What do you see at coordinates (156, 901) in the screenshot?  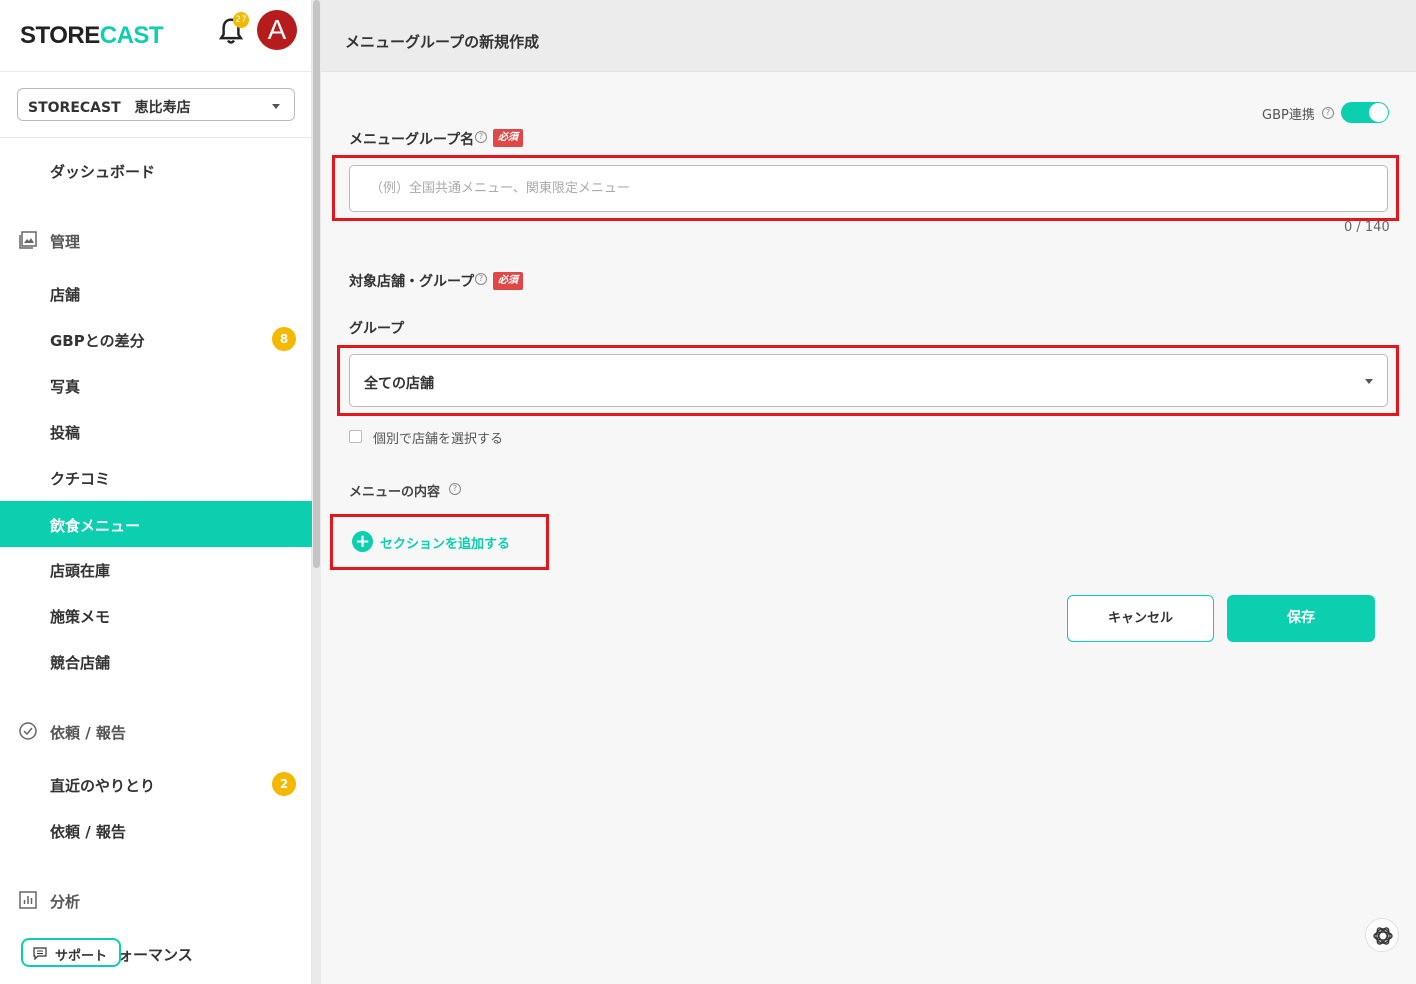 I see `sidebar-section-analysis: 分析` at bounding box center [156, 901].